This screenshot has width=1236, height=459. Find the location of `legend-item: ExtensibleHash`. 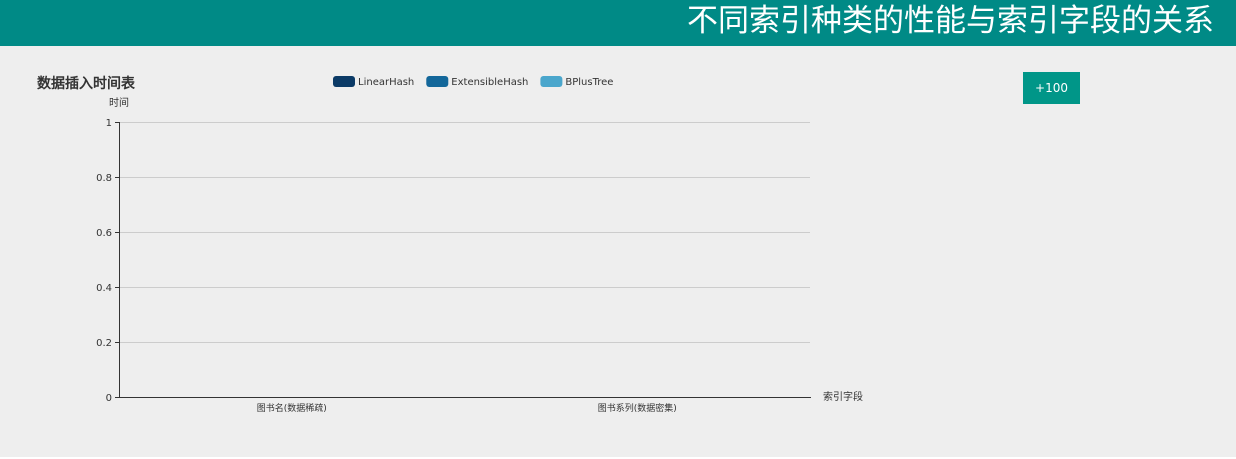

legend-item: ExtensibleHash is located at coordinates (477, 82).